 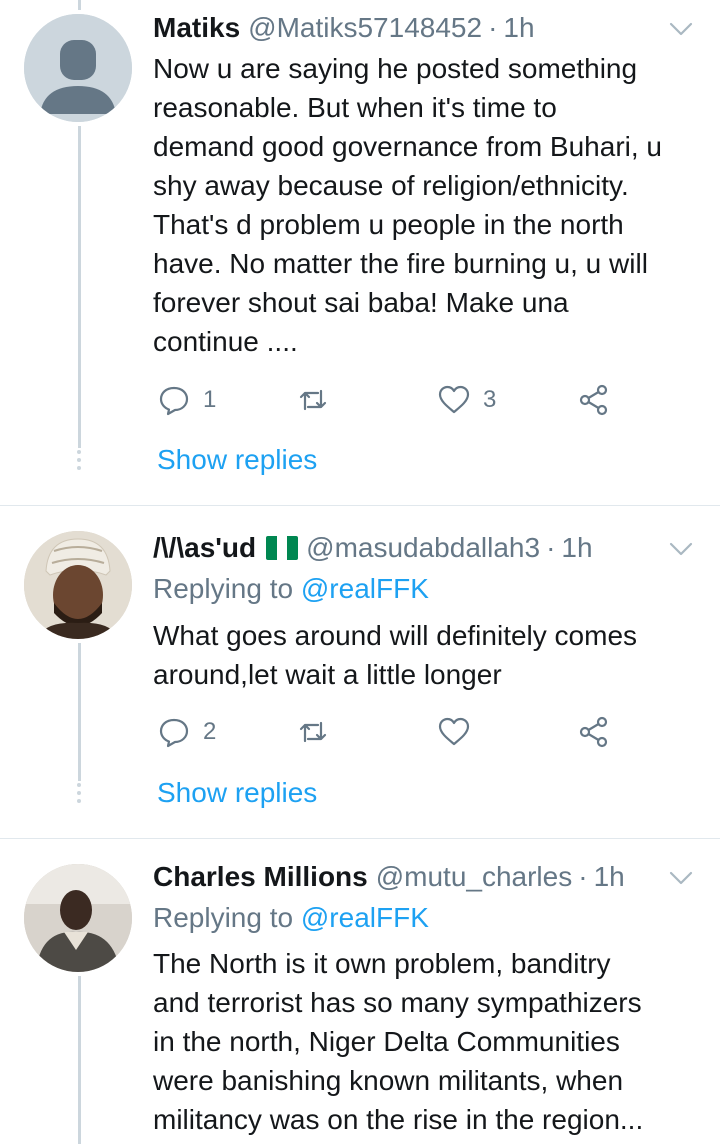 I want to click on tweet-header: Charles Millions @mutu_charles · 1h, so click(x=389, y=877).